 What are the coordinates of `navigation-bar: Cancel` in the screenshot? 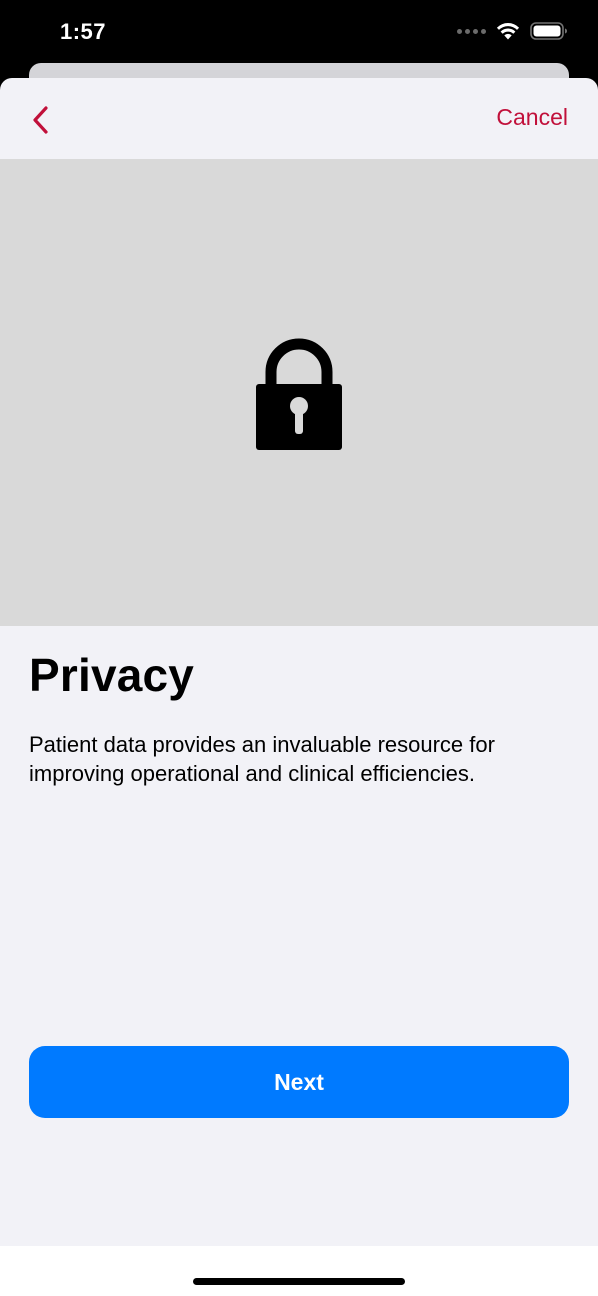 It's located at (299, 118).